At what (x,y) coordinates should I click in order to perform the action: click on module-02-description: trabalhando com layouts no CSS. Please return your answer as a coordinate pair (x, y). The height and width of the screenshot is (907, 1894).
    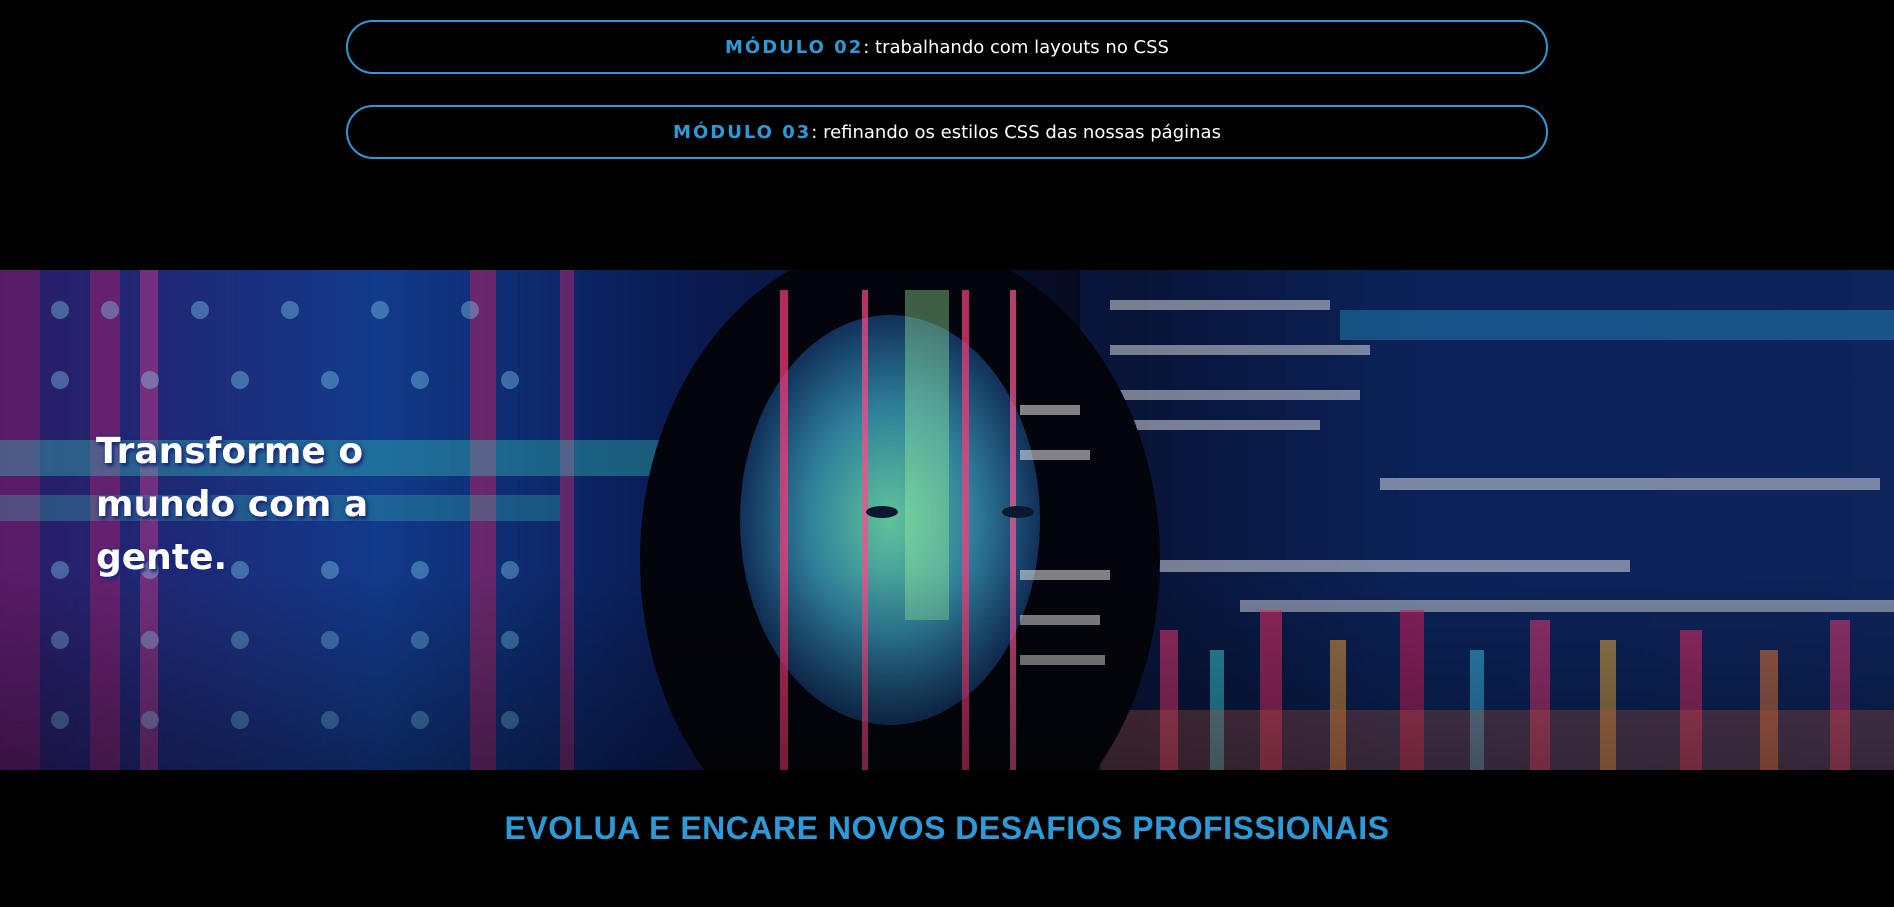
    Looking at the image, I should click on (1022, 47).